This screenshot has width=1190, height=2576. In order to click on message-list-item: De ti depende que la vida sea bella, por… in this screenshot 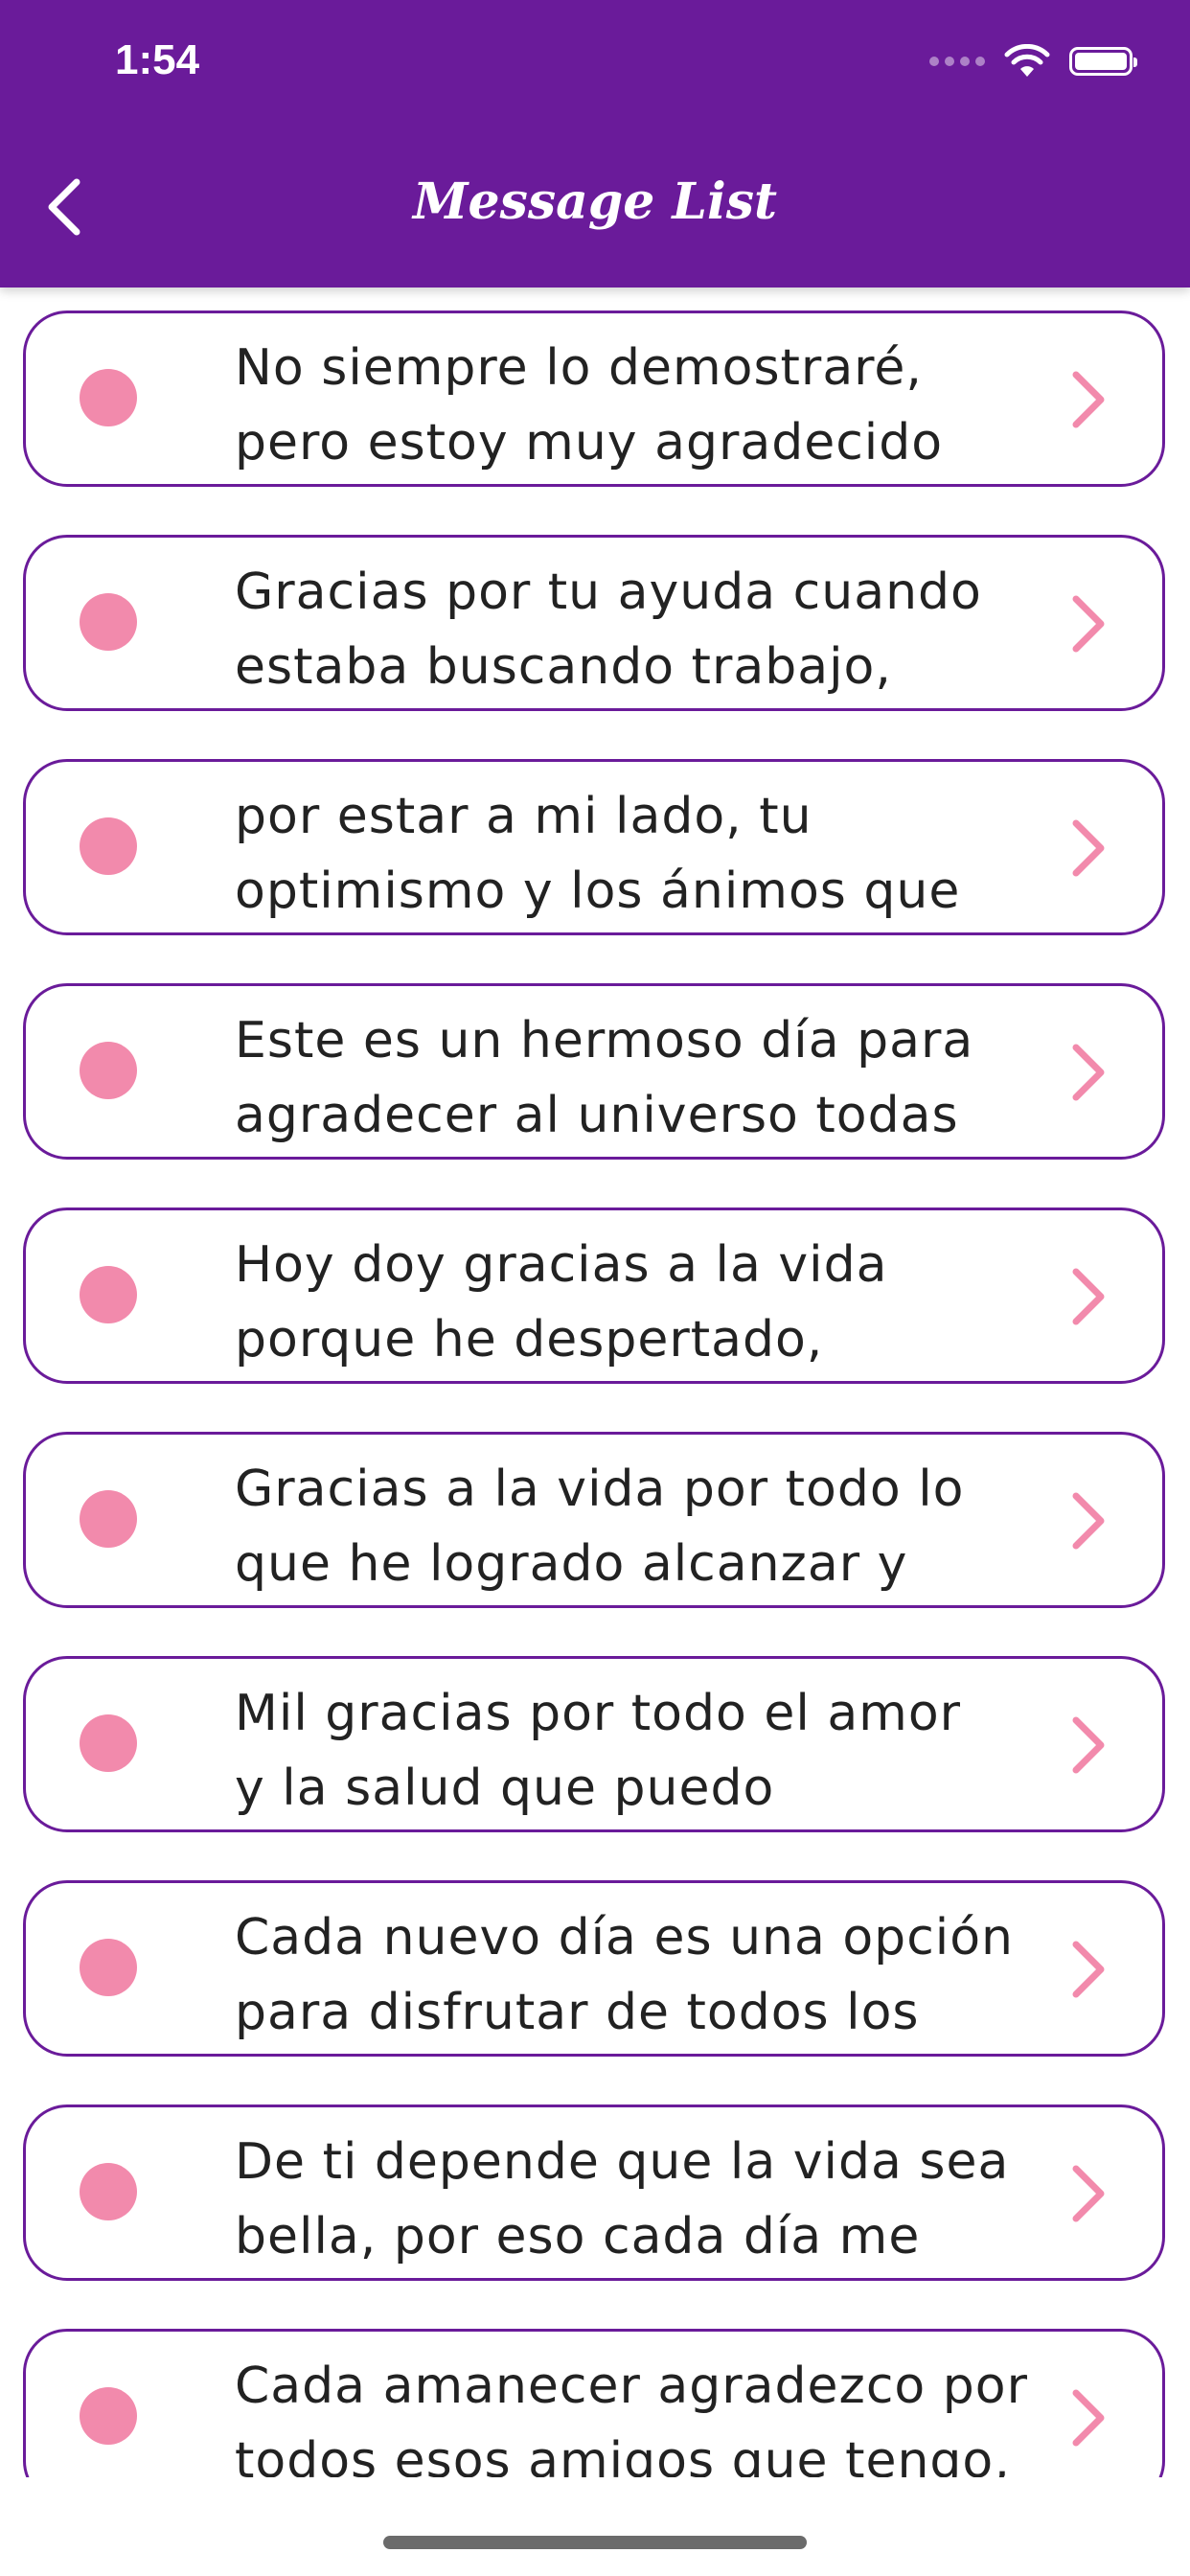, I will do `click(594, 2192)`.